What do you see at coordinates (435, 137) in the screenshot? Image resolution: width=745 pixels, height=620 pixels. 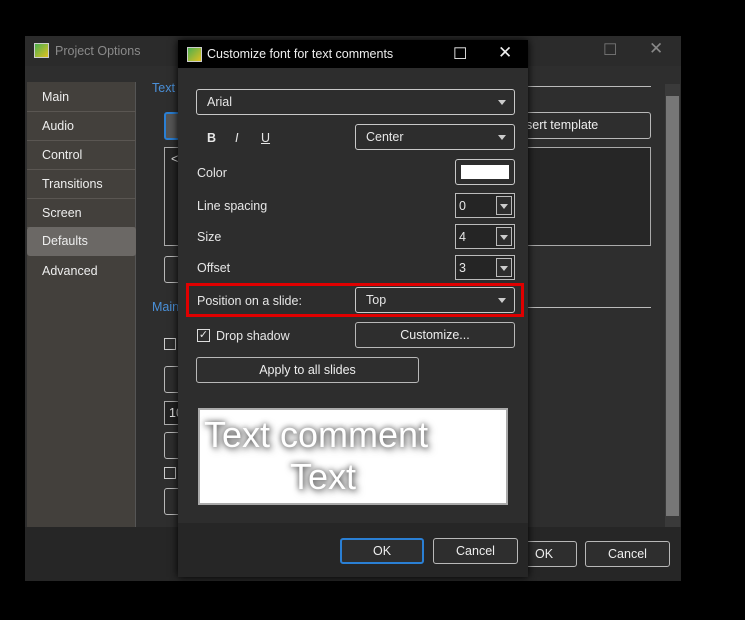 I see `alignment-select: Center` at bounding box center [435, 137].